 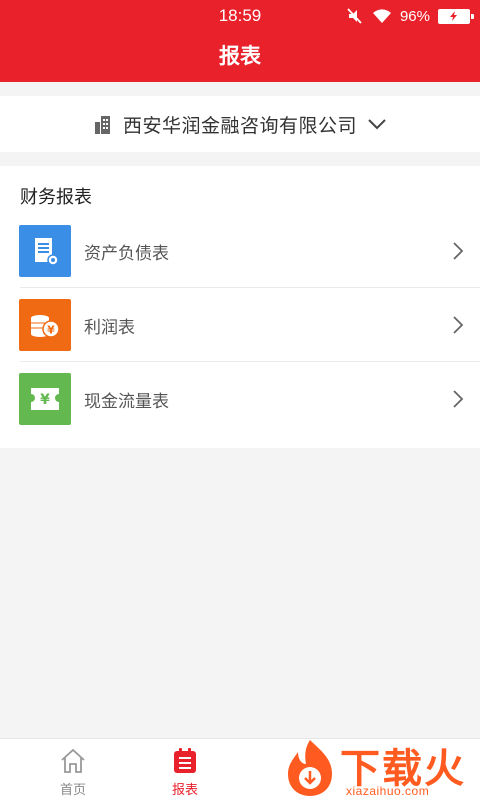 What do you see at coordinates (56, 197) in the screenshot?
I see `section-title: 财务报表` at bounding box center [56, 197].